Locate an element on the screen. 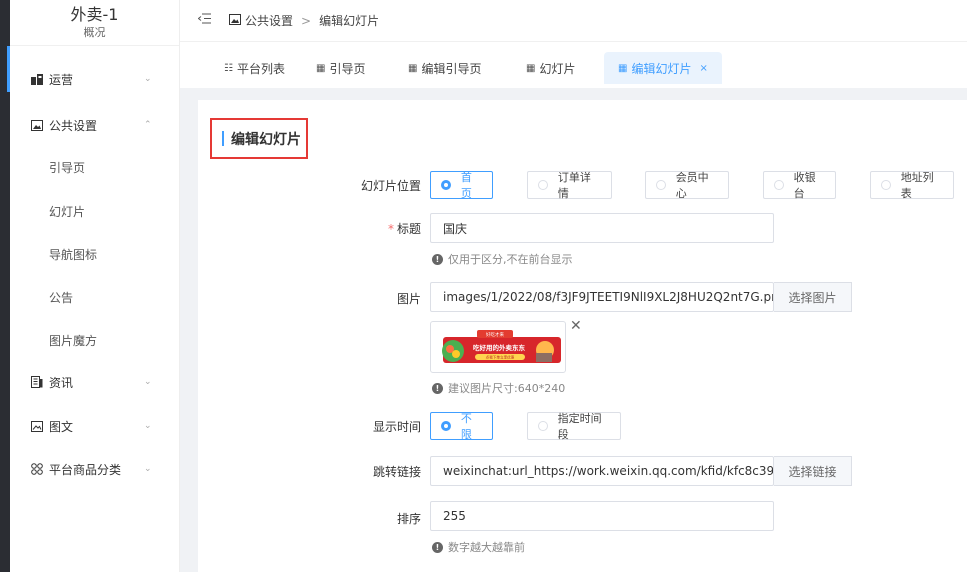 The image size is (967, 572). option-label: 地址列表 is located at coordinates (917, 185).